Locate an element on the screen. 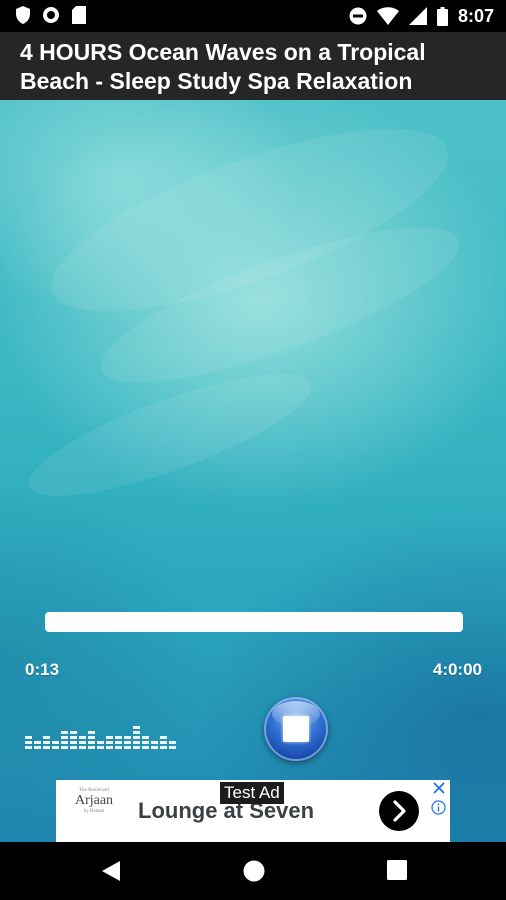  signal-icon is located at coordinates (417, 16).